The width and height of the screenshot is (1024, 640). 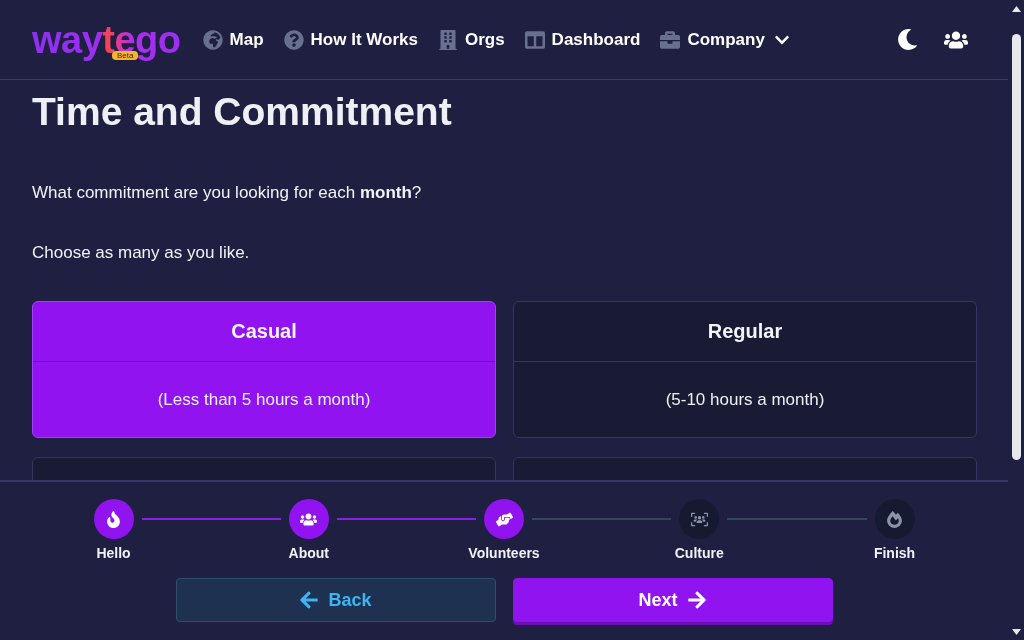 I want to click on arrow-right-icon, so click(x=696, y=600).